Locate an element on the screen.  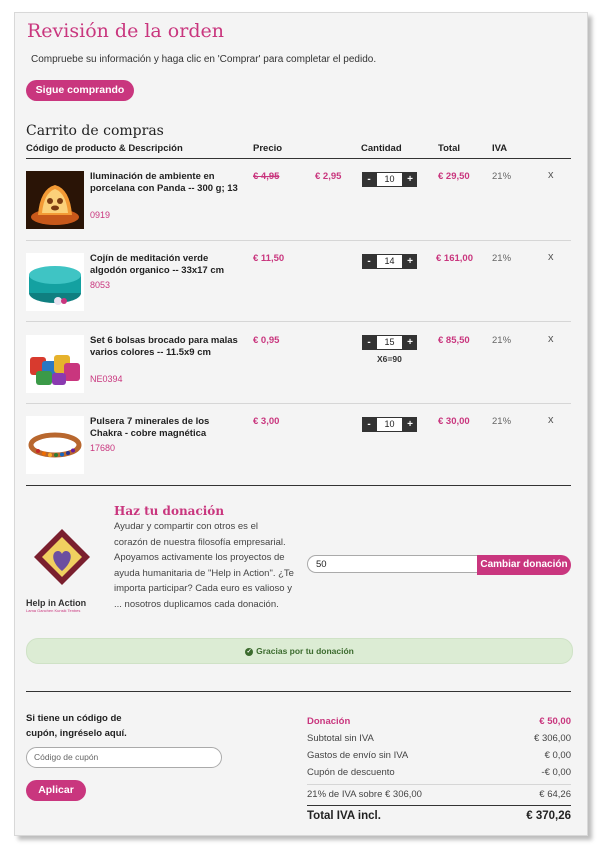
check-circle-icon: ✓ is located at coordinates (249, 651).